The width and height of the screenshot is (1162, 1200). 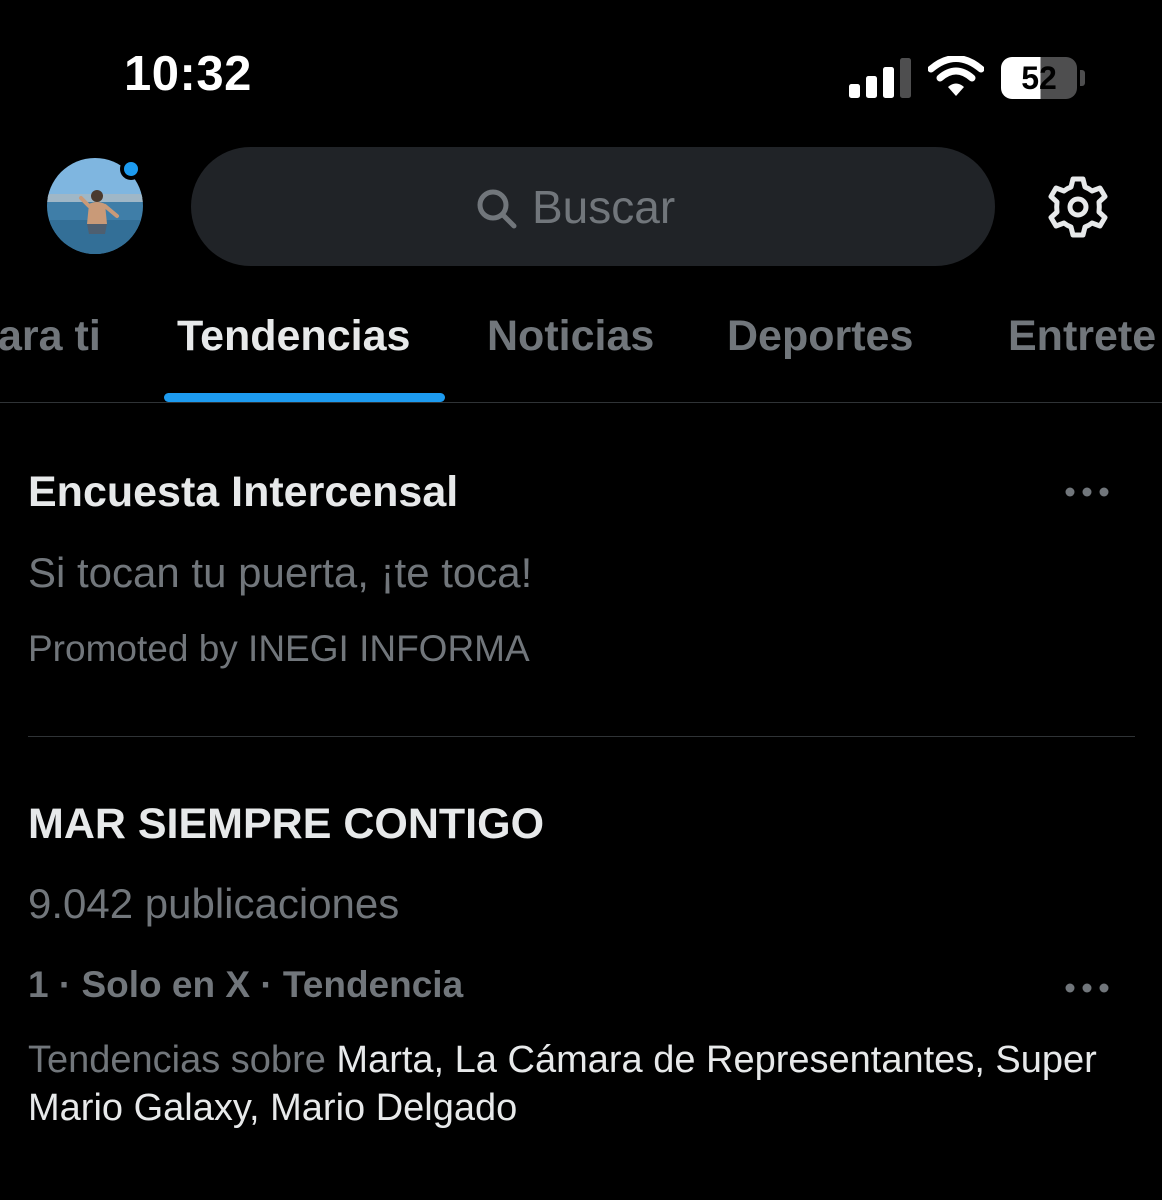 What do you see at coordinates (214, 903) in the screenshot?
I see `trend-post-count: 9.042 publicaciones` at bounding box center [214, 903].